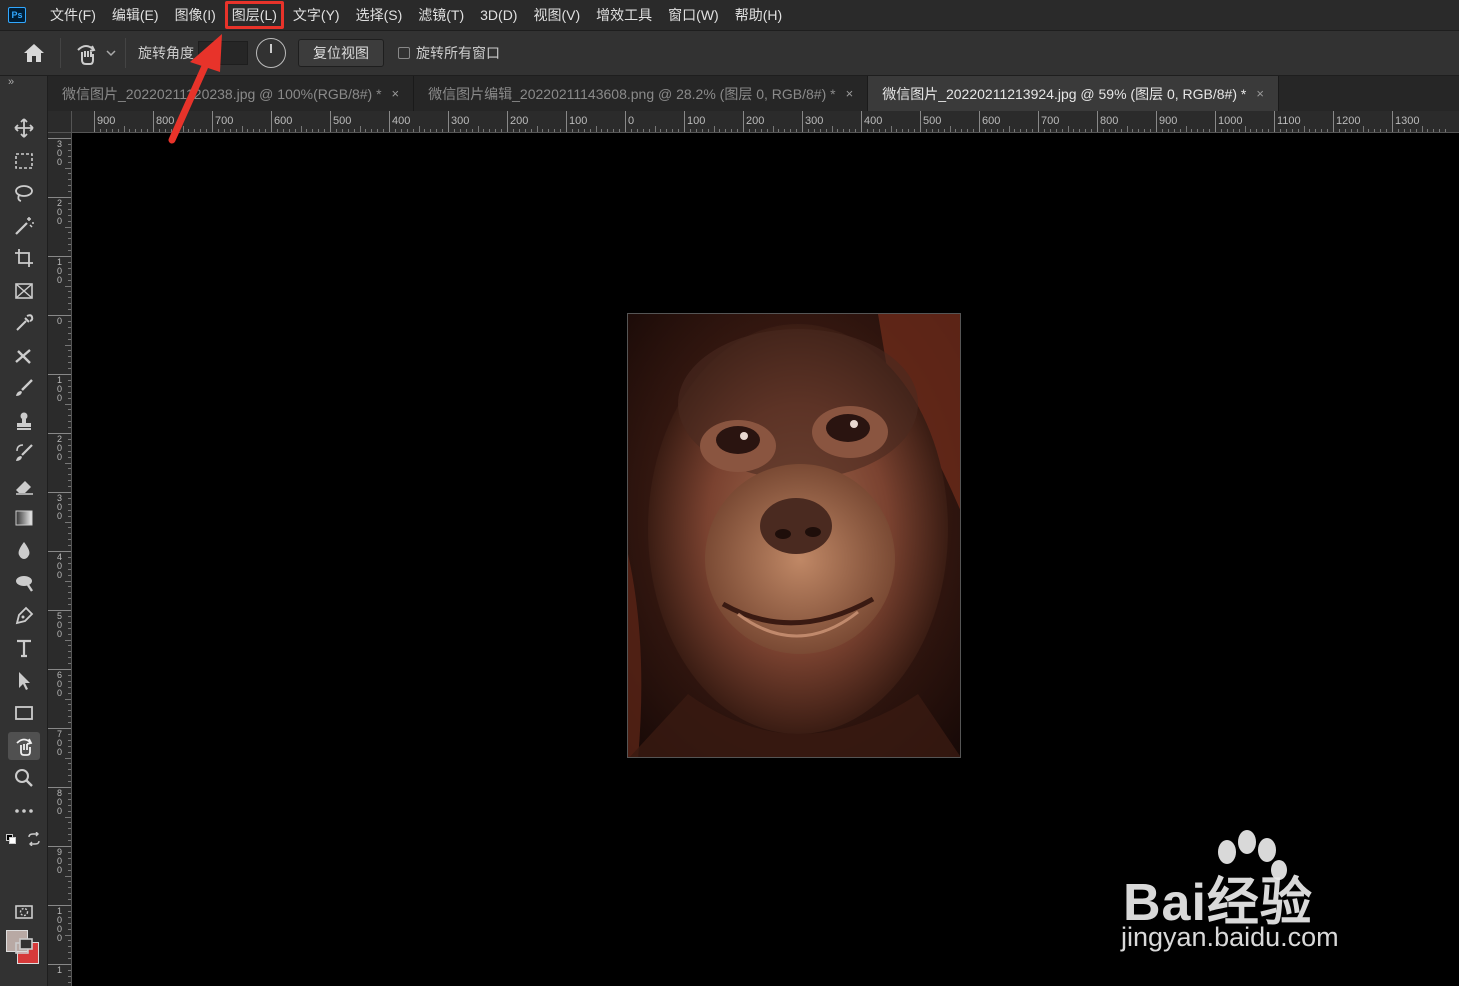 The image size is (1459, 986). I want to click on ruler-label: 600, so click(991, 121).